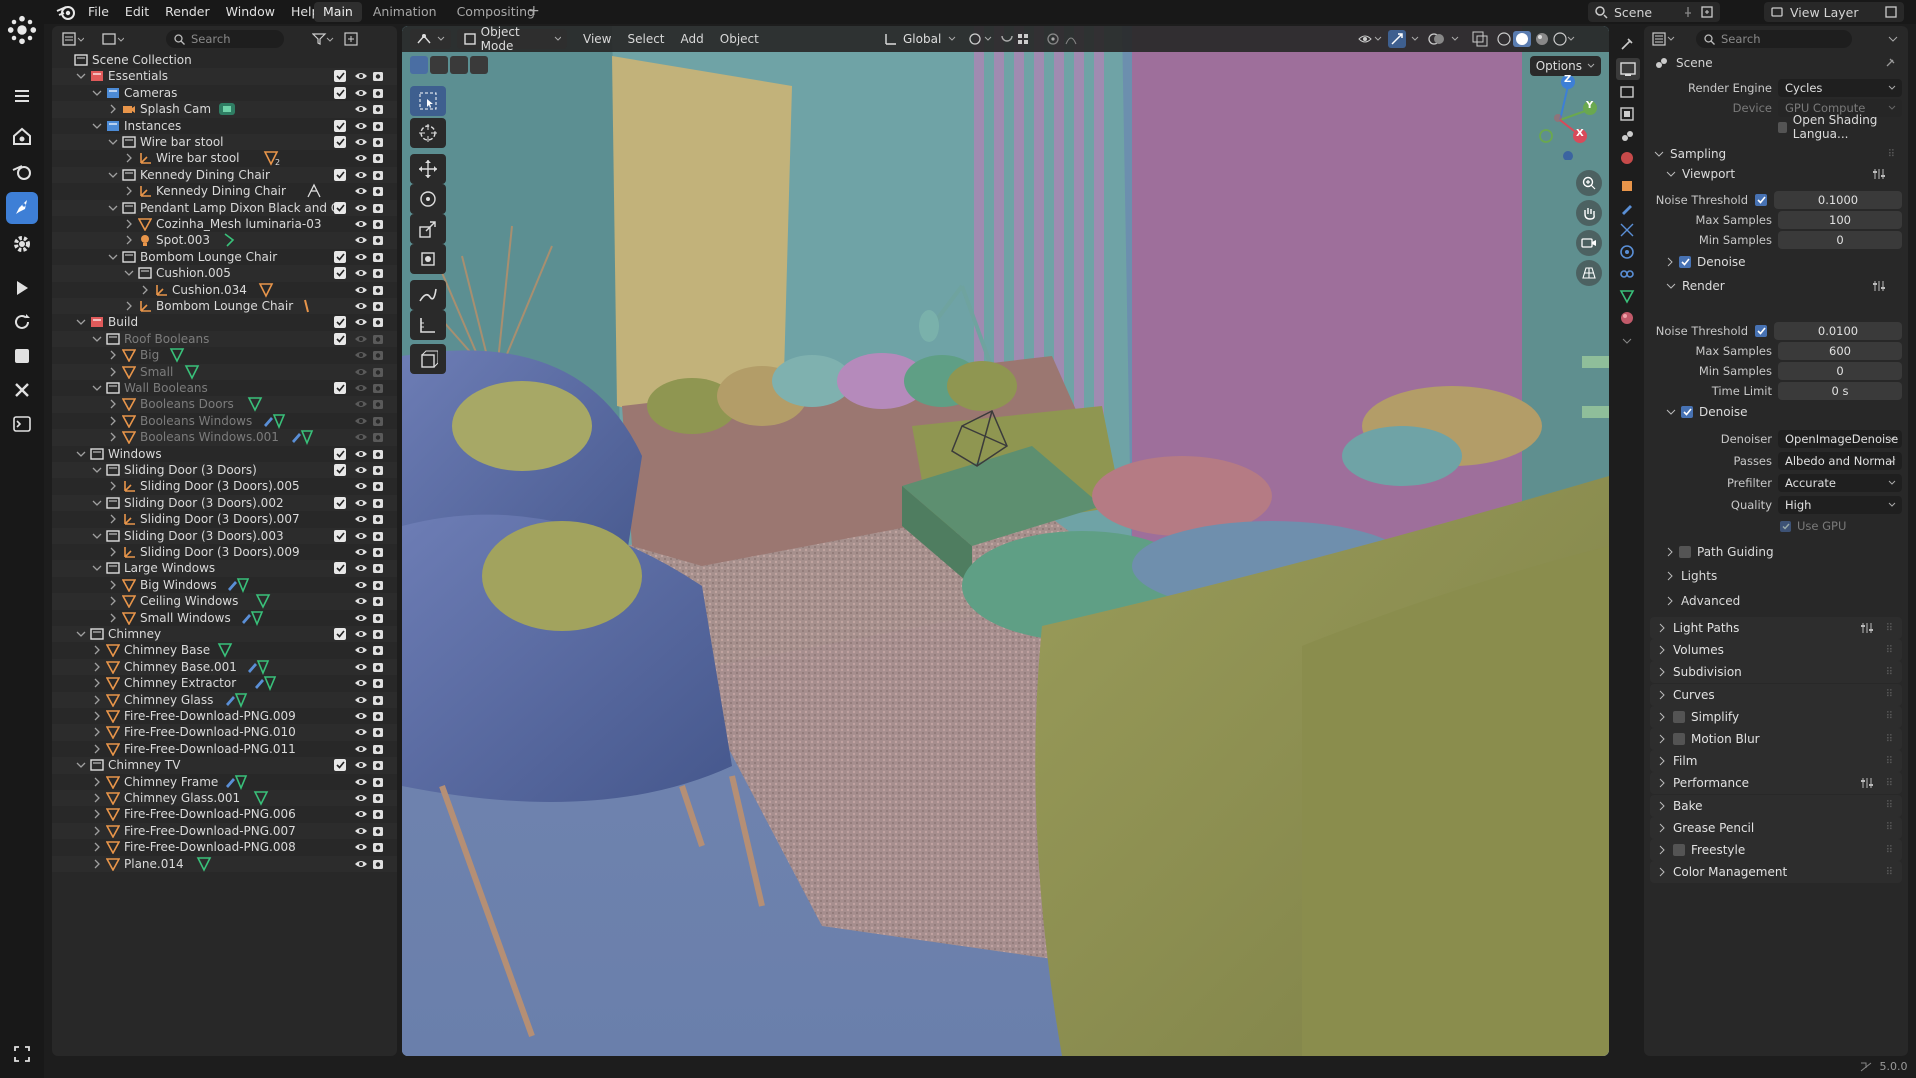 The image size is (1916, 1078). I want to click on outliner-row: Big Windows, so click(224, 585).